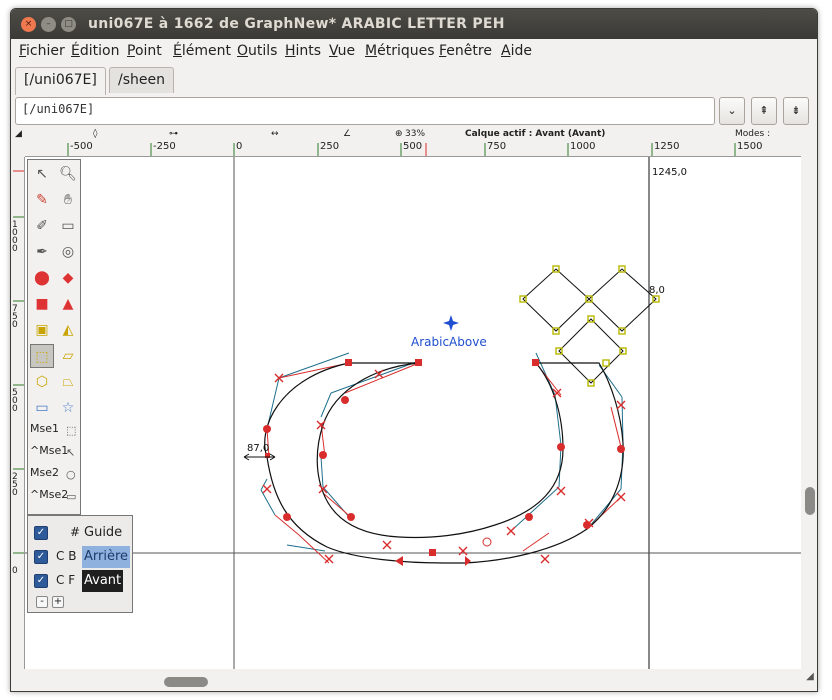 The image size is (832, 700). What do you see at coordinates (144, 51) in the screenshot?
I see `menu-point: Point` at bounding box center [144, 51].